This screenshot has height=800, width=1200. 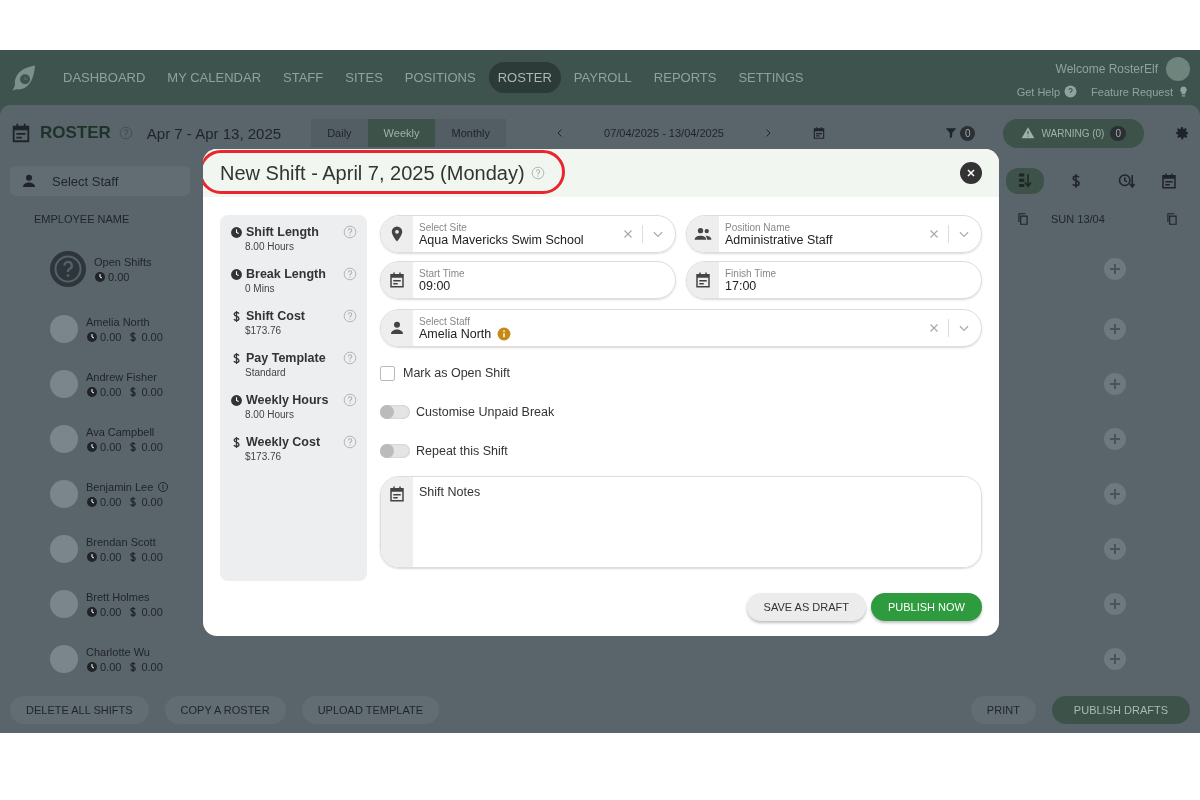 What do you see at coordinates (967, 133) in the screenshot?
I see `filter-count: 0` at bounding box center [967, 133].